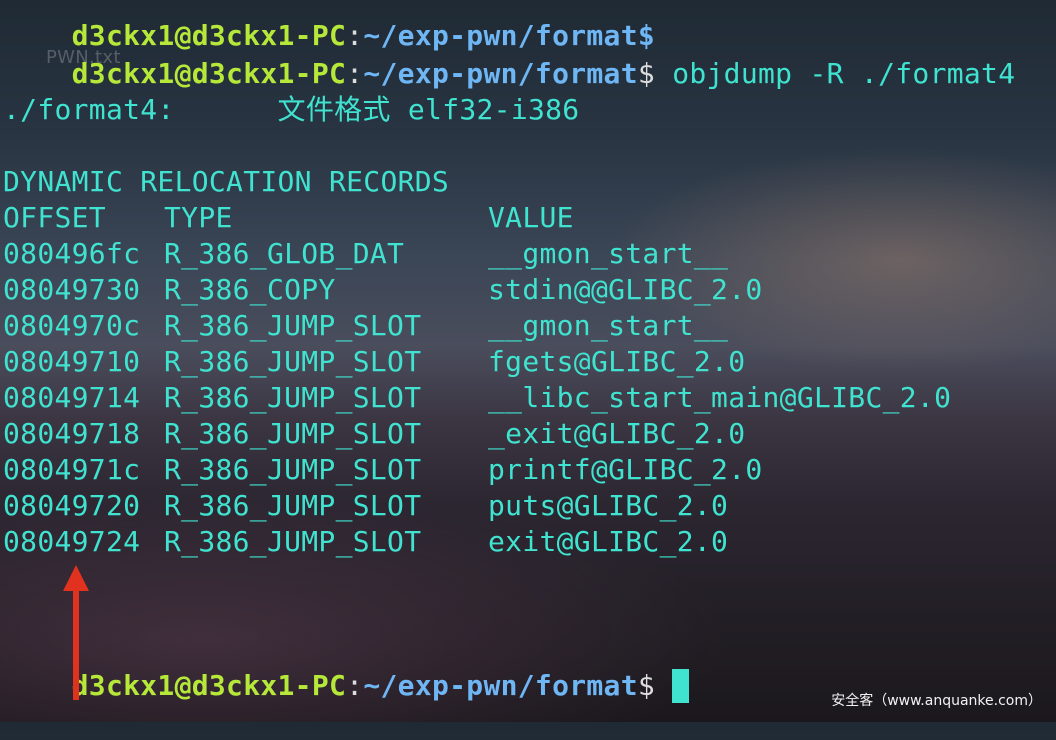 The height and width of the screenshot is (740, 1056). Describe the element at coordinates (76, 578) in the screenshot. I see `arrow-head` at that location.